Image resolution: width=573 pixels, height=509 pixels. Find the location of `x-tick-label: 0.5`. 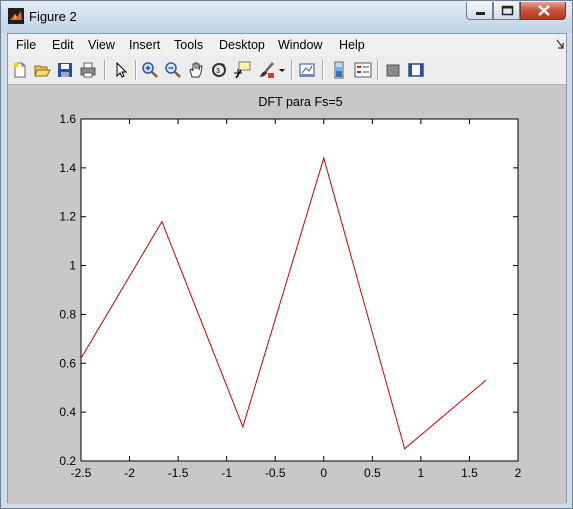

x-tick-label: 0.5 is located at coordinates (372, 473).